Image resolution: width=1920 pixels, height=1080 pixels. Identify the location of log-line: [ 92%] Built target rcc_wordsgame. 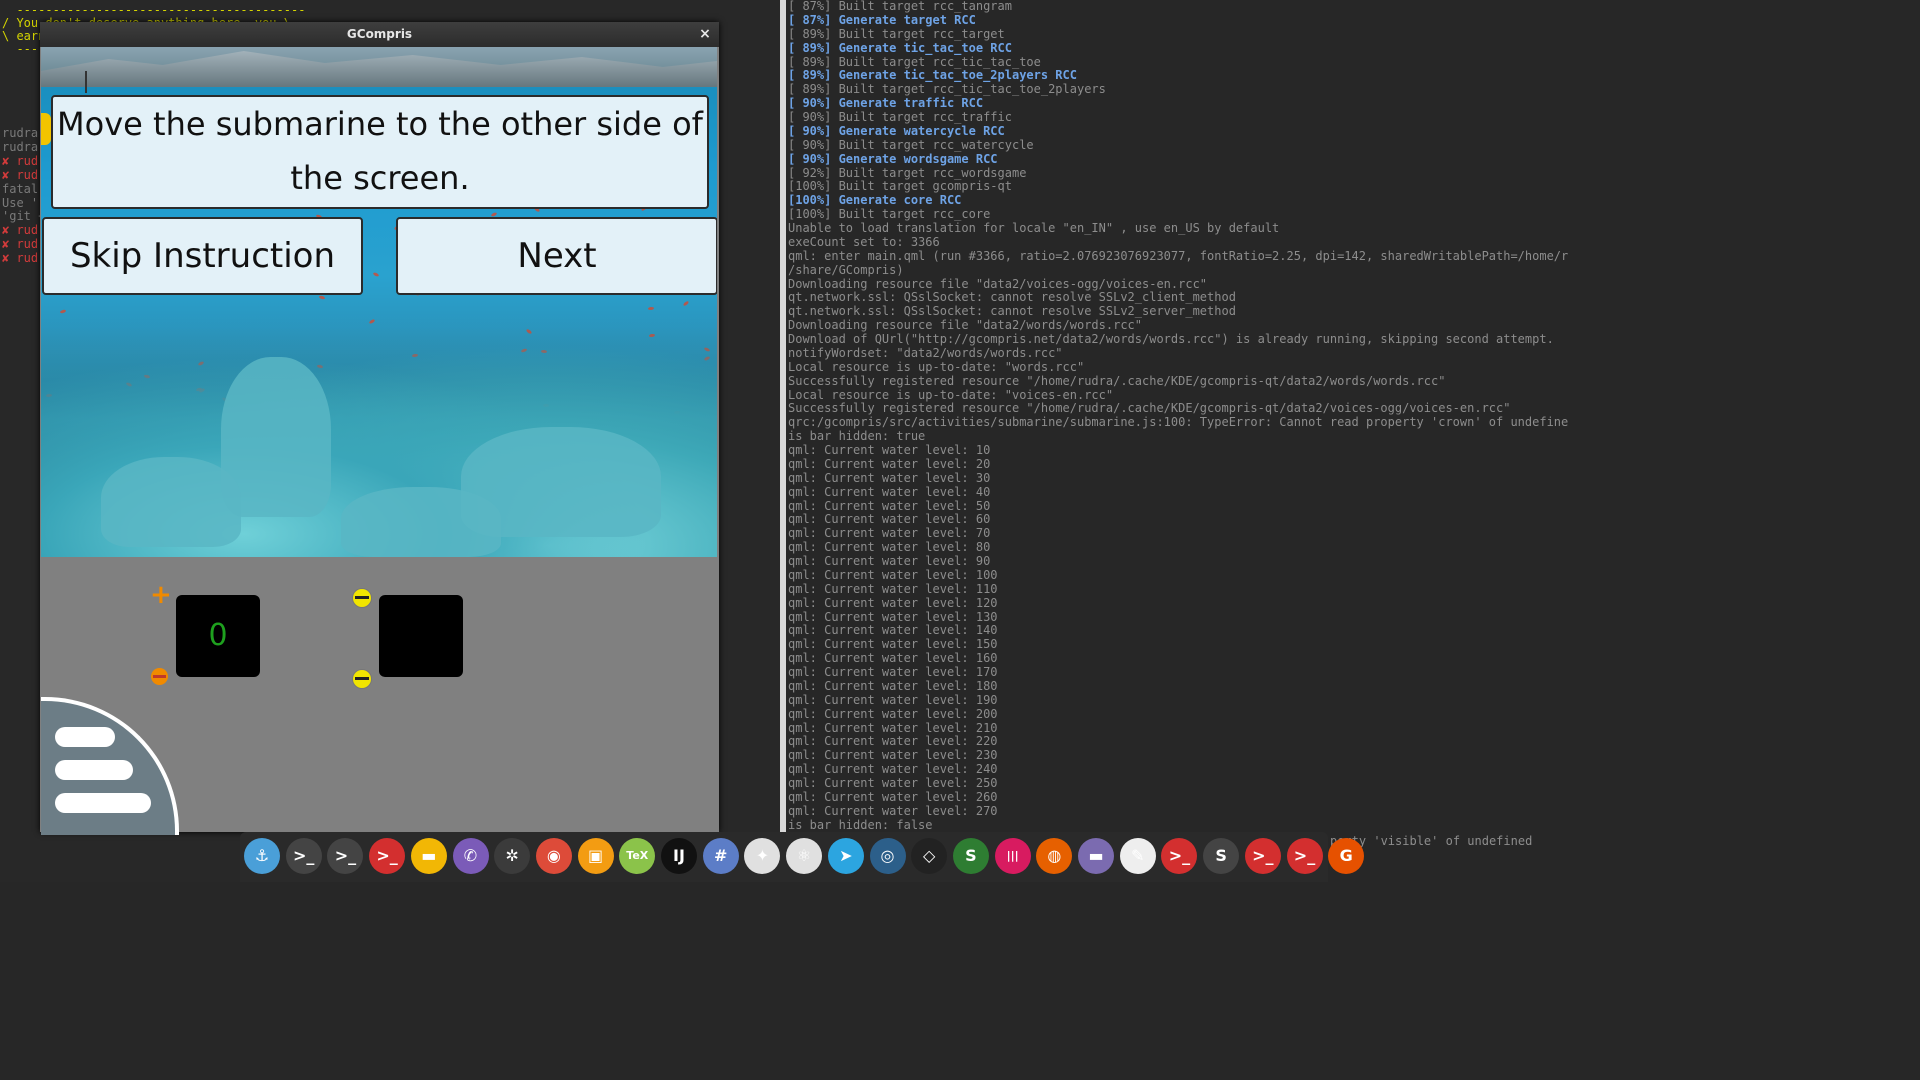
(907, 172).